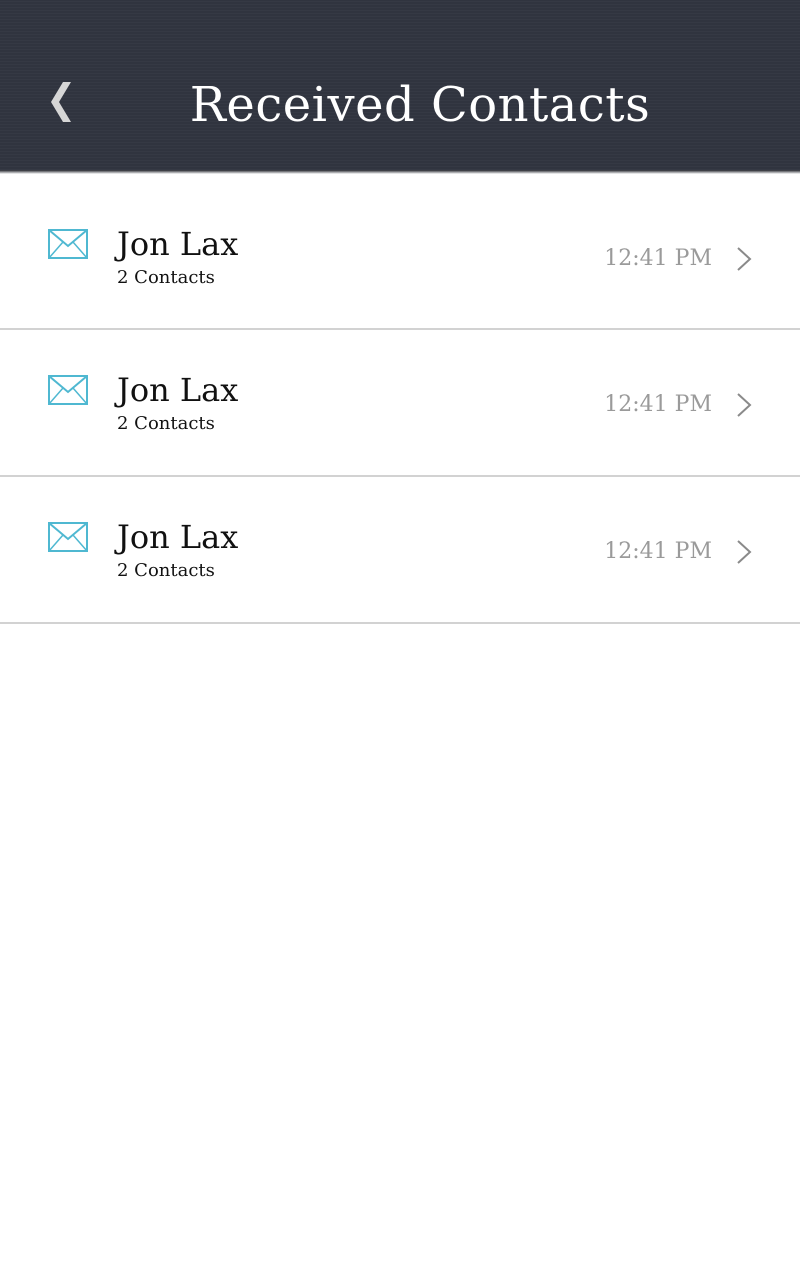 This screenshot has width=800, height=1280. I want to click on back-chevron-icon, so click(61, 102).